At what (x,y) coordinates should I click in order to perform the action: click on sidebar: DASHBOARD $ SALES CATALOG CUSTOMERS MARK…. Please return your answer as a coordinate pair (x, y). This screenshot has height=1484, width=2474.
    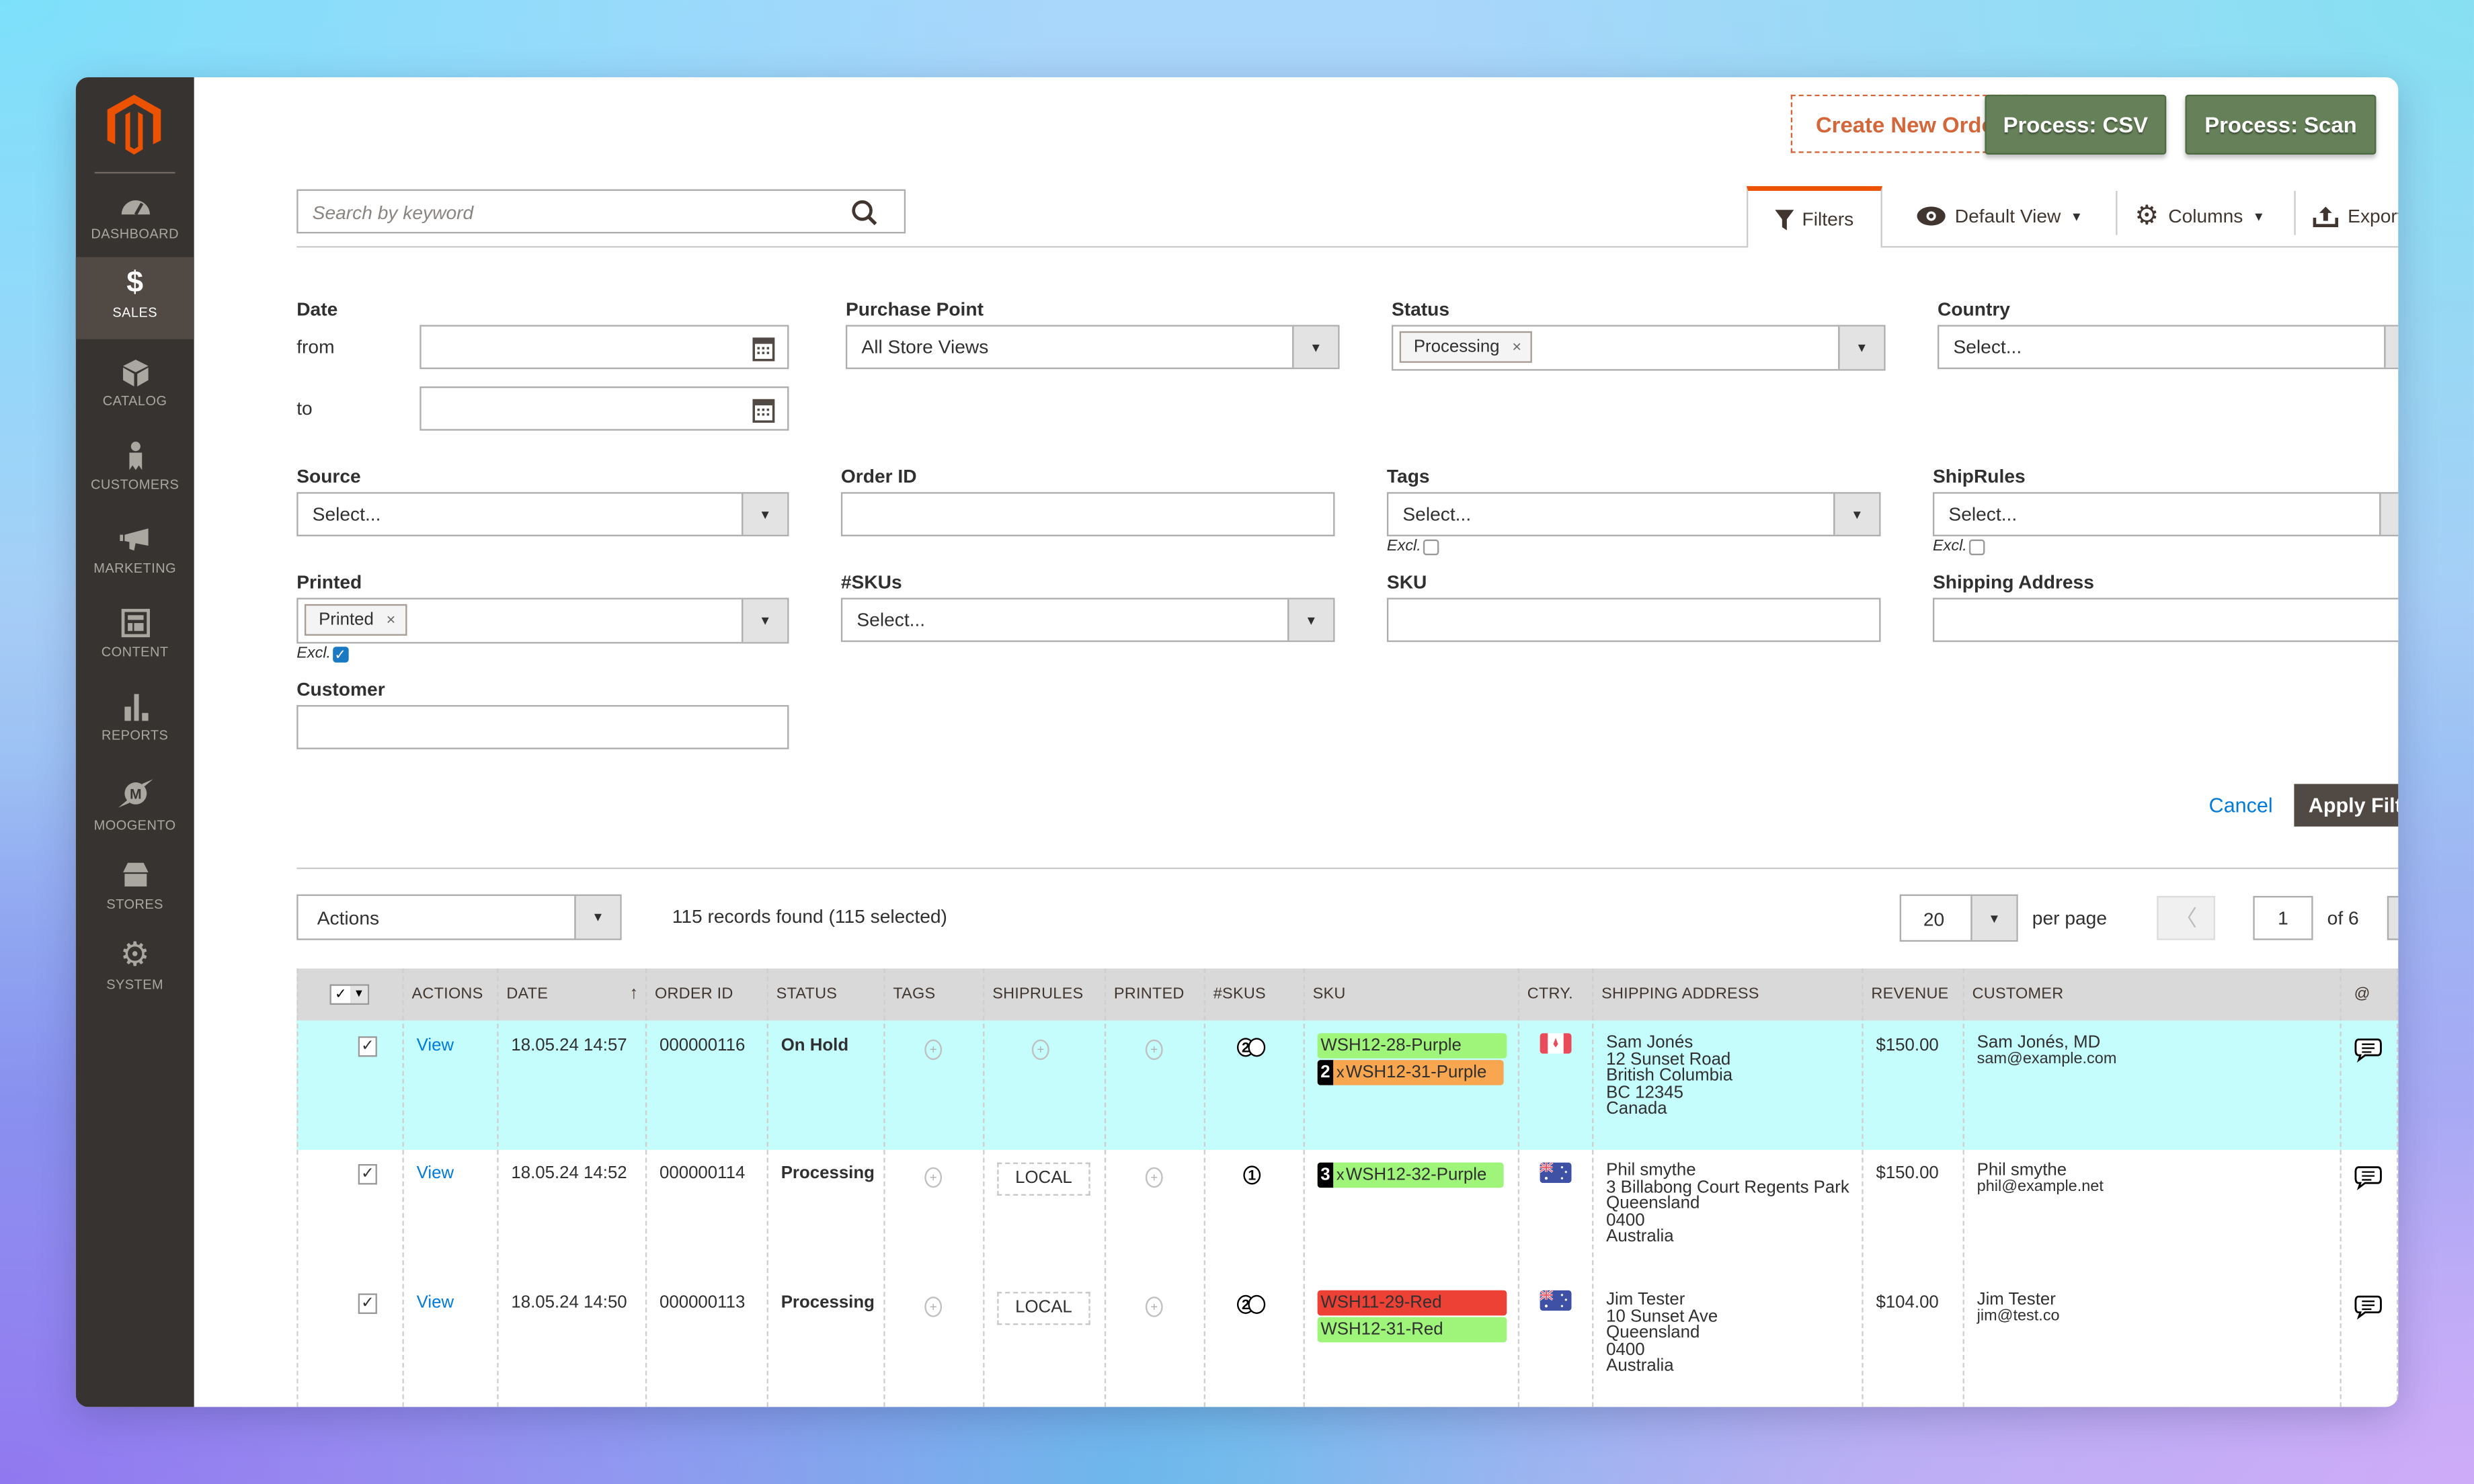
    Looking at the image, I should click on (134, 742).